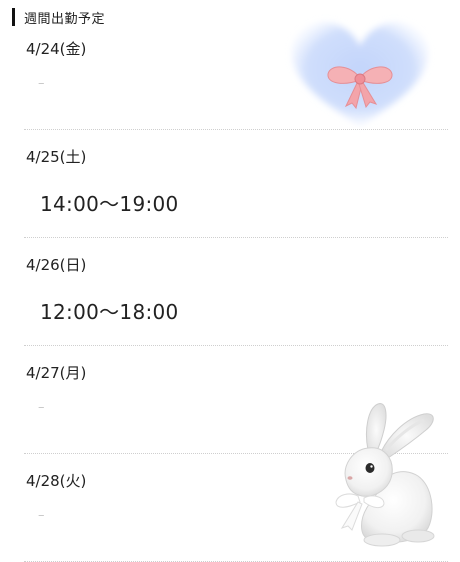 The width and height of the screenshot is (460, 562). What do you see at coordinates (385, 475) in the screenshot?
I see `rabbit-icon` at bounding box center [385, 475].